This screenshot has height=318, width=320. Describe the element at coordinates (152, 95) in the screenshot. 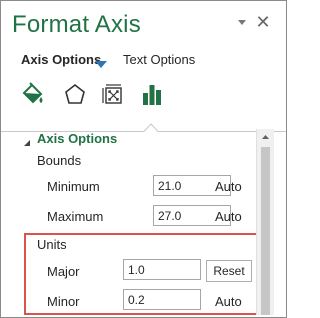

I see `axis-options-icon` at that location.